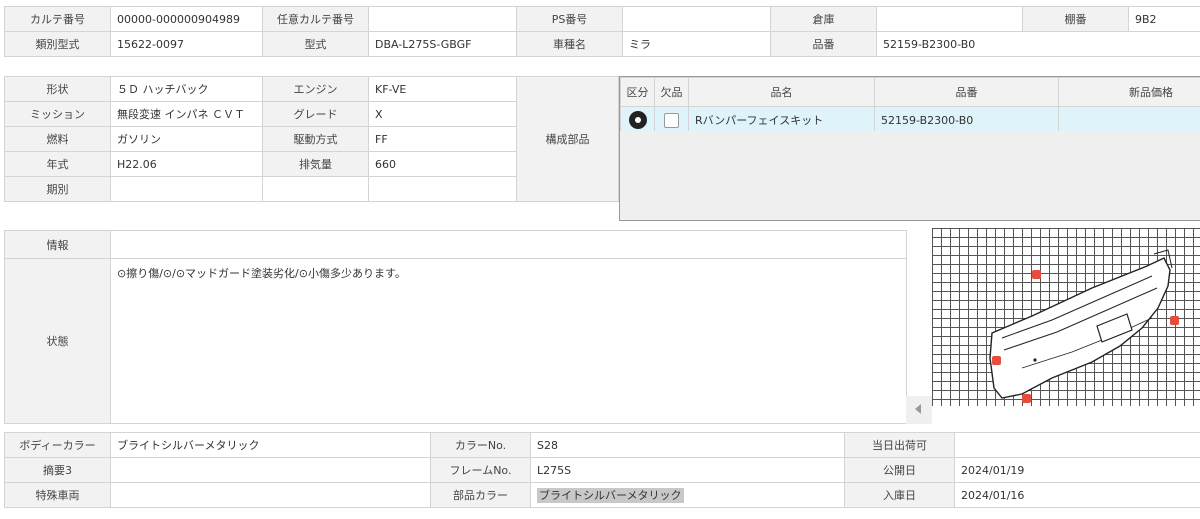 Image resolution: width=1200 pixels, height=519 pixels. What do you see at coordinates (442, 164) in the screenshot?
I see `haikiryou-value: 660` at bounding box center [442, 164].